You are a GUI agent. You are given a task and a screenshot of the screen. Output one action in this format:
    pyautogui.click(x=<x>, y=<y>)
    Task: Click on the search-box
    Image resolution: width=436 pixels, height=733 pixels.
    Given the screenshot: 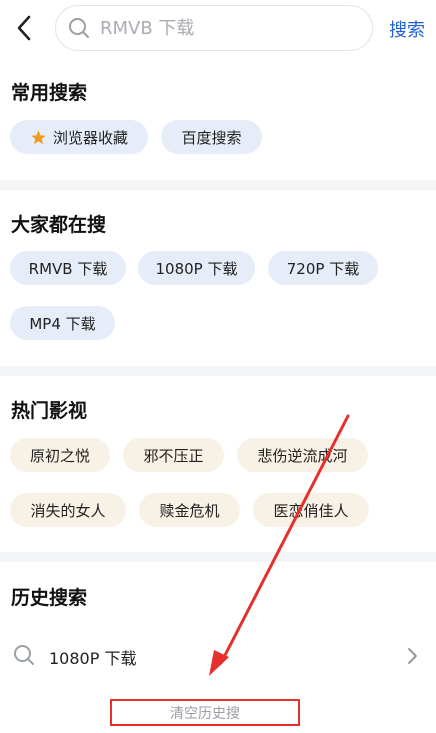 What is the action you would take?
    pyautogui.click(x=214, y=28)
    